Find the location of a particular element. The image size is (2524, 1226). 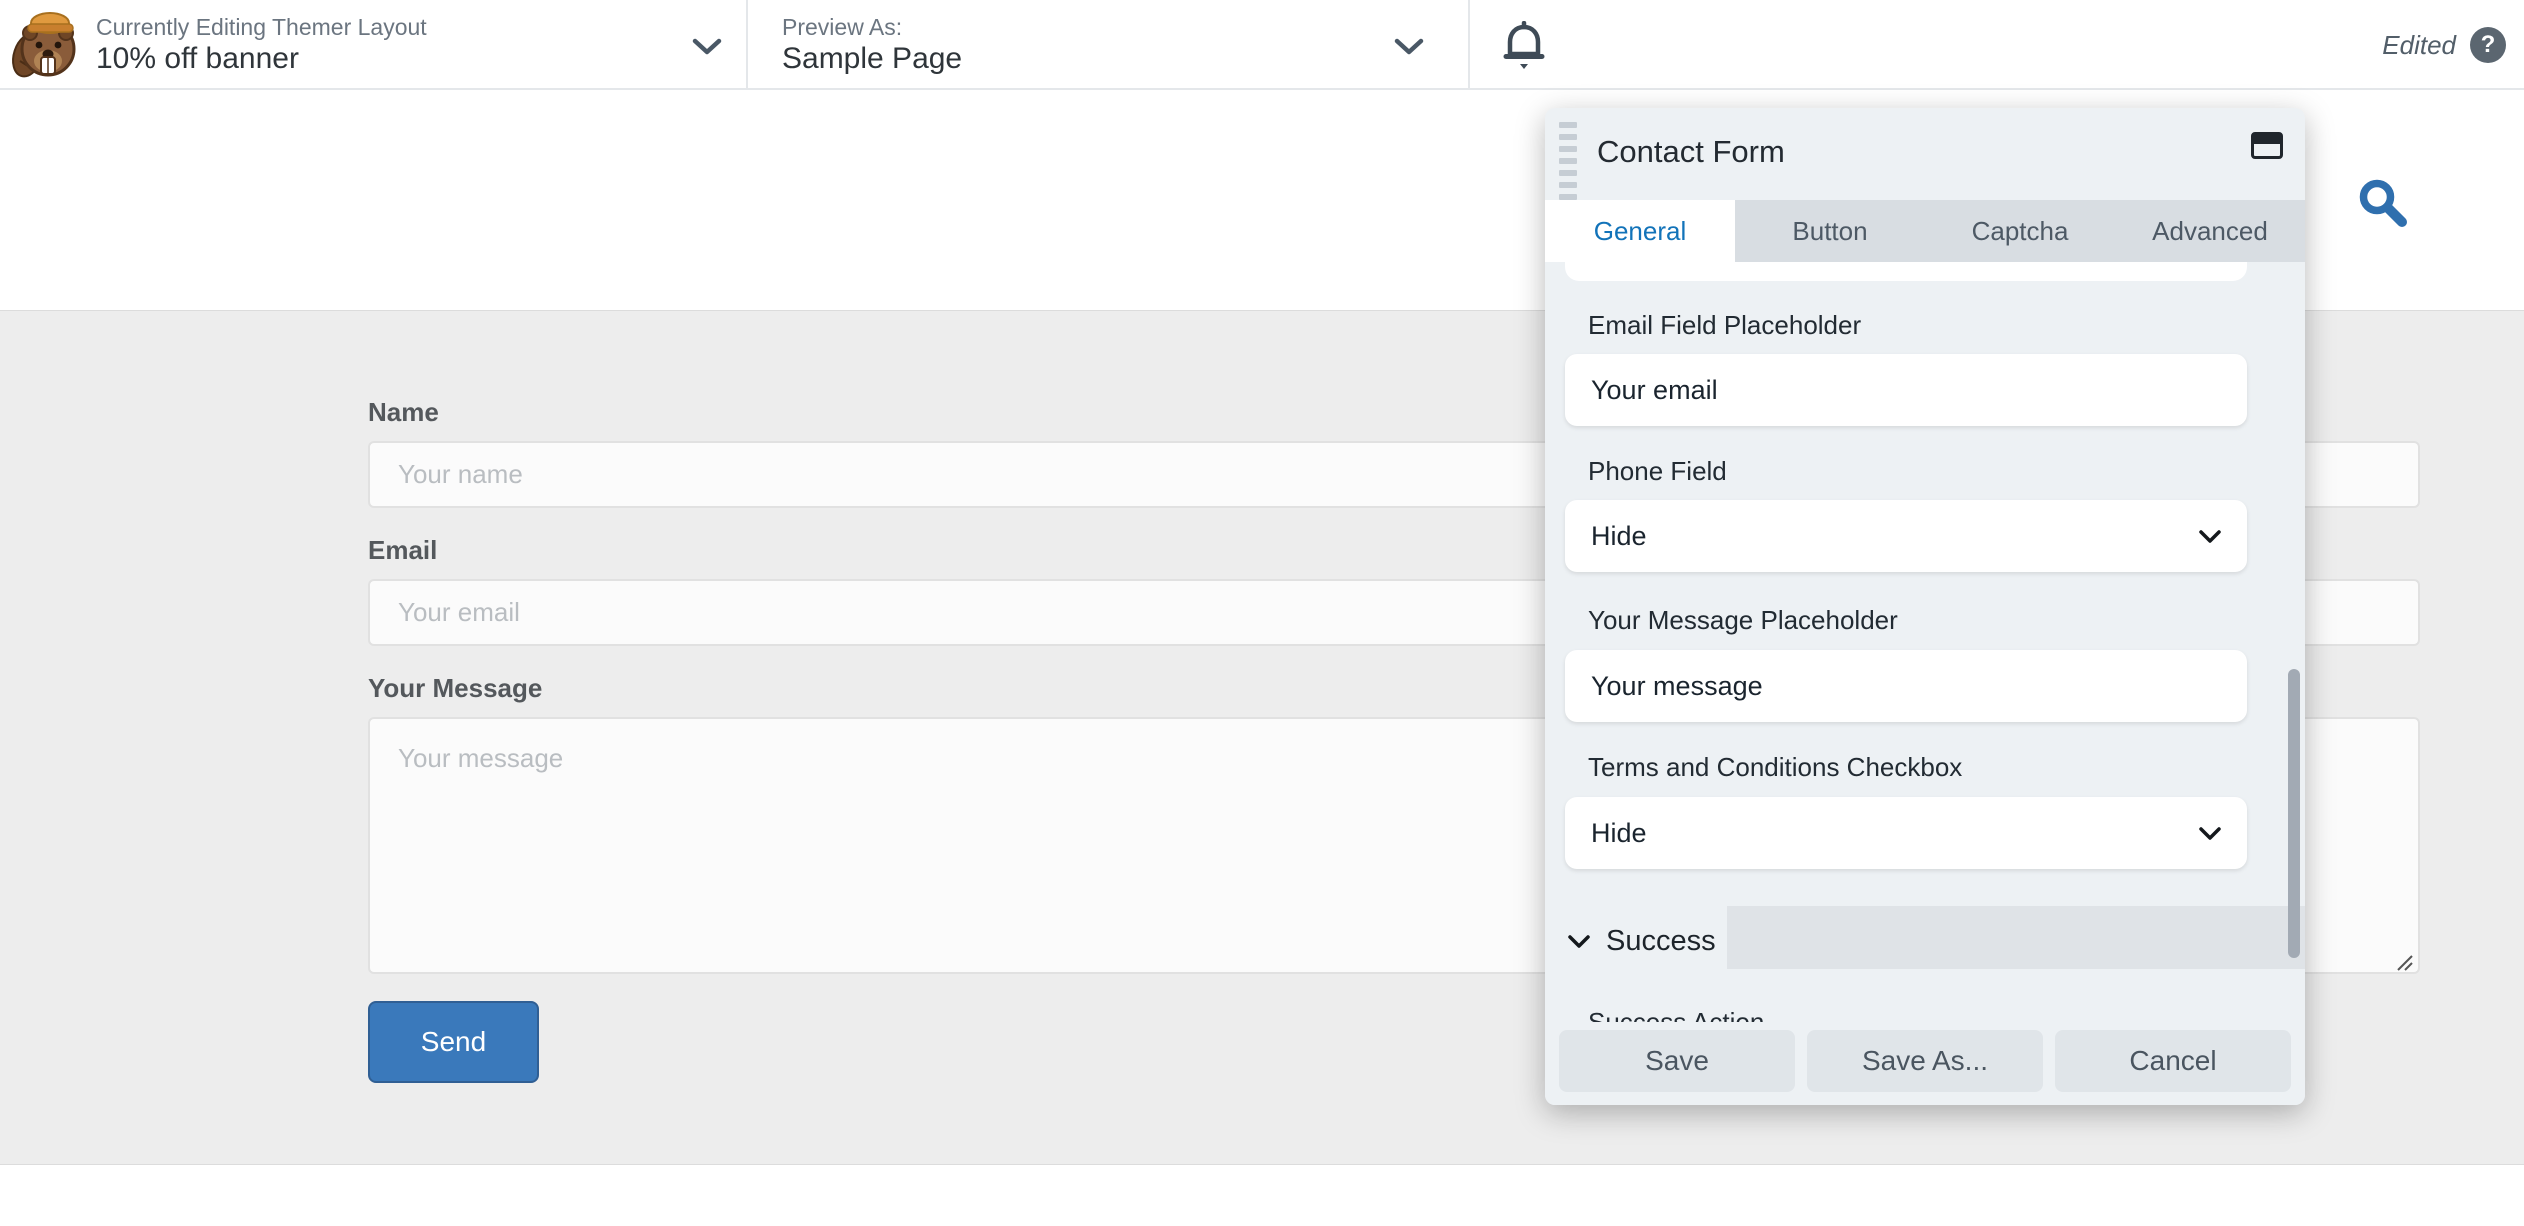

cancel-button: Cancel is located at coordinates (2173, 1061).